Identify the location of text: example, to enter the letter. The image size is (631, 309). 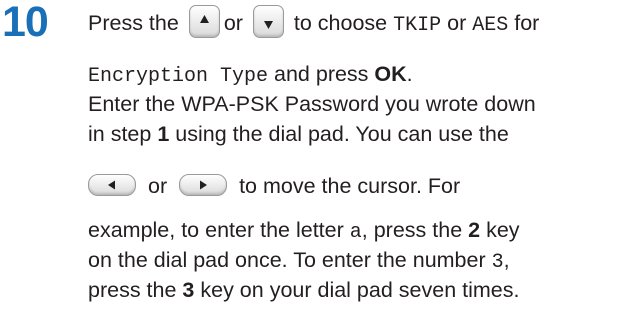
(216, 230).